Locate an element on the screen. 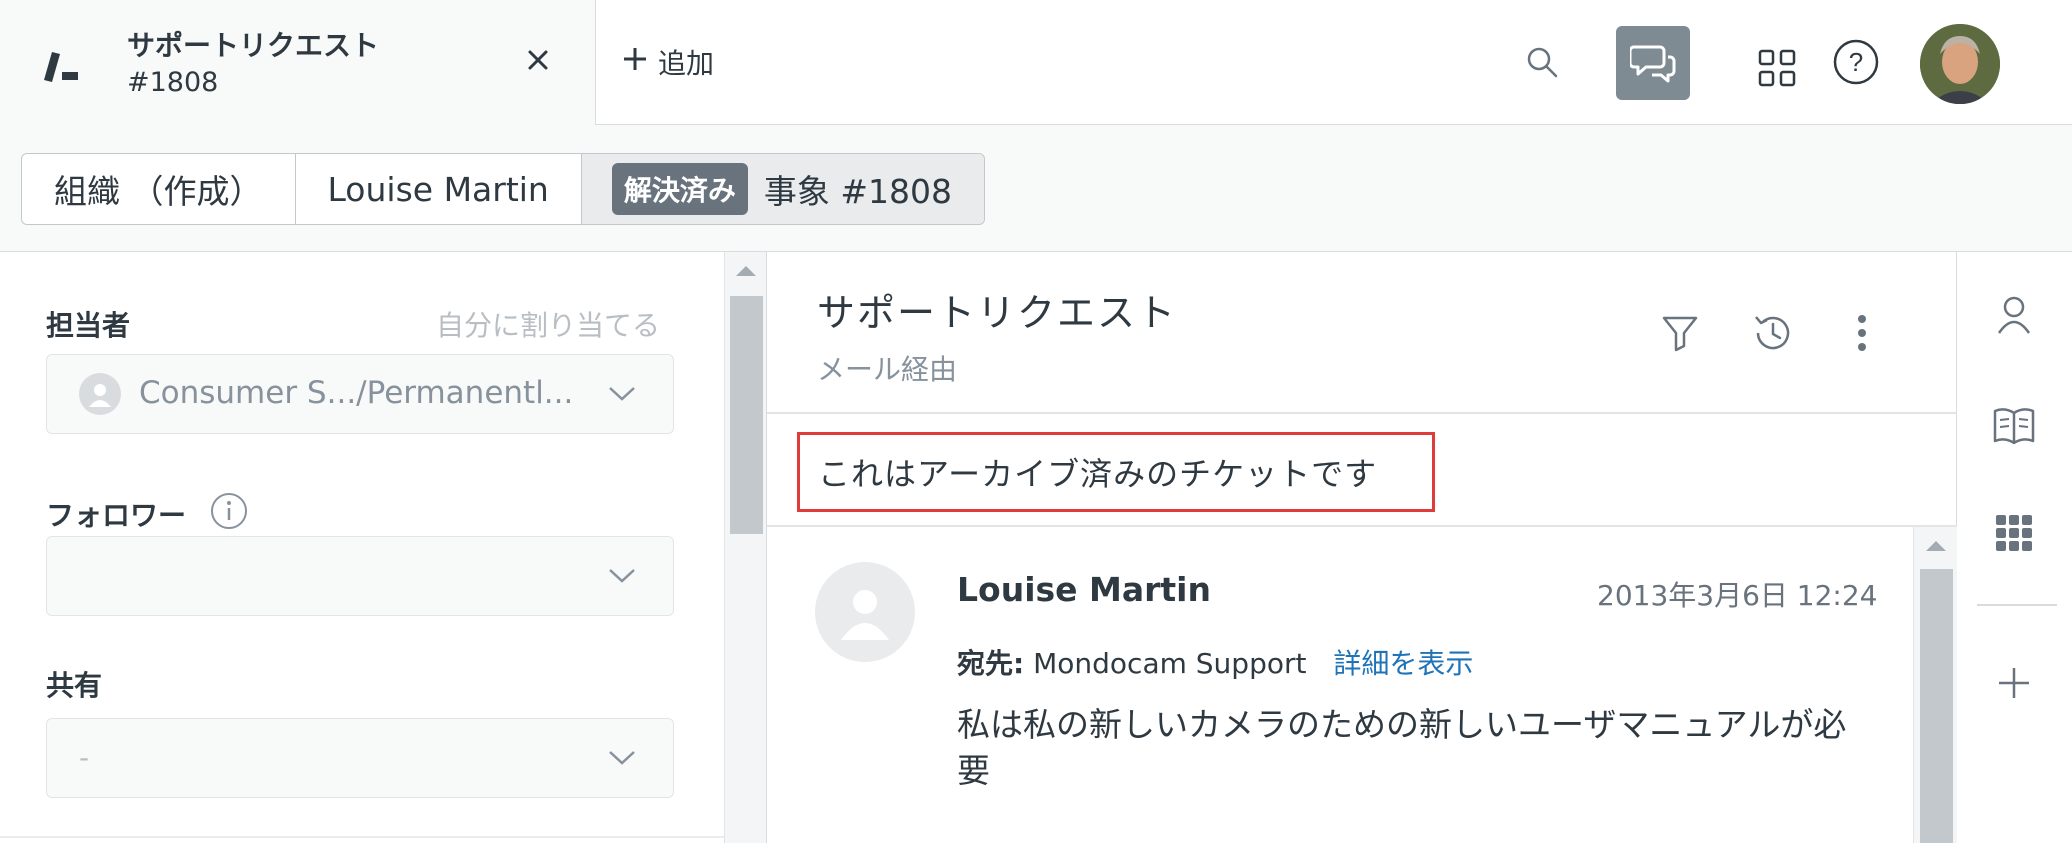 This screenshot has width=2072, height=843. breadcrumb: 組織 （作成） Louise Martin 解決済み 事象 #1808 is located at coordinates (503, 189).